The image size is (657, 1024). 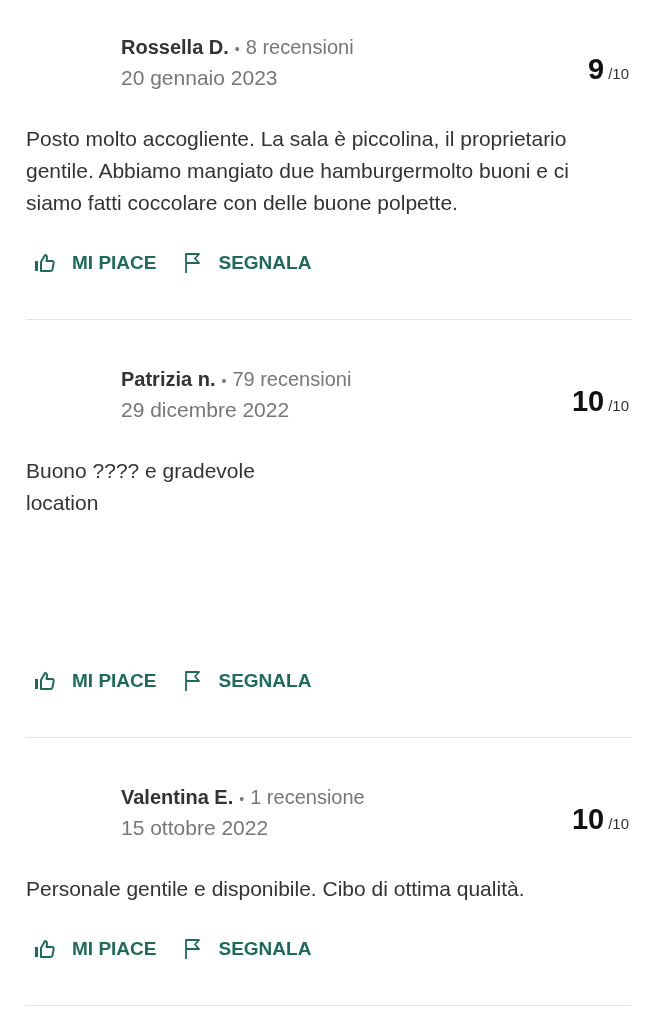 I want to click on review-count: 8 recensioni, so click(x=299, y=47).